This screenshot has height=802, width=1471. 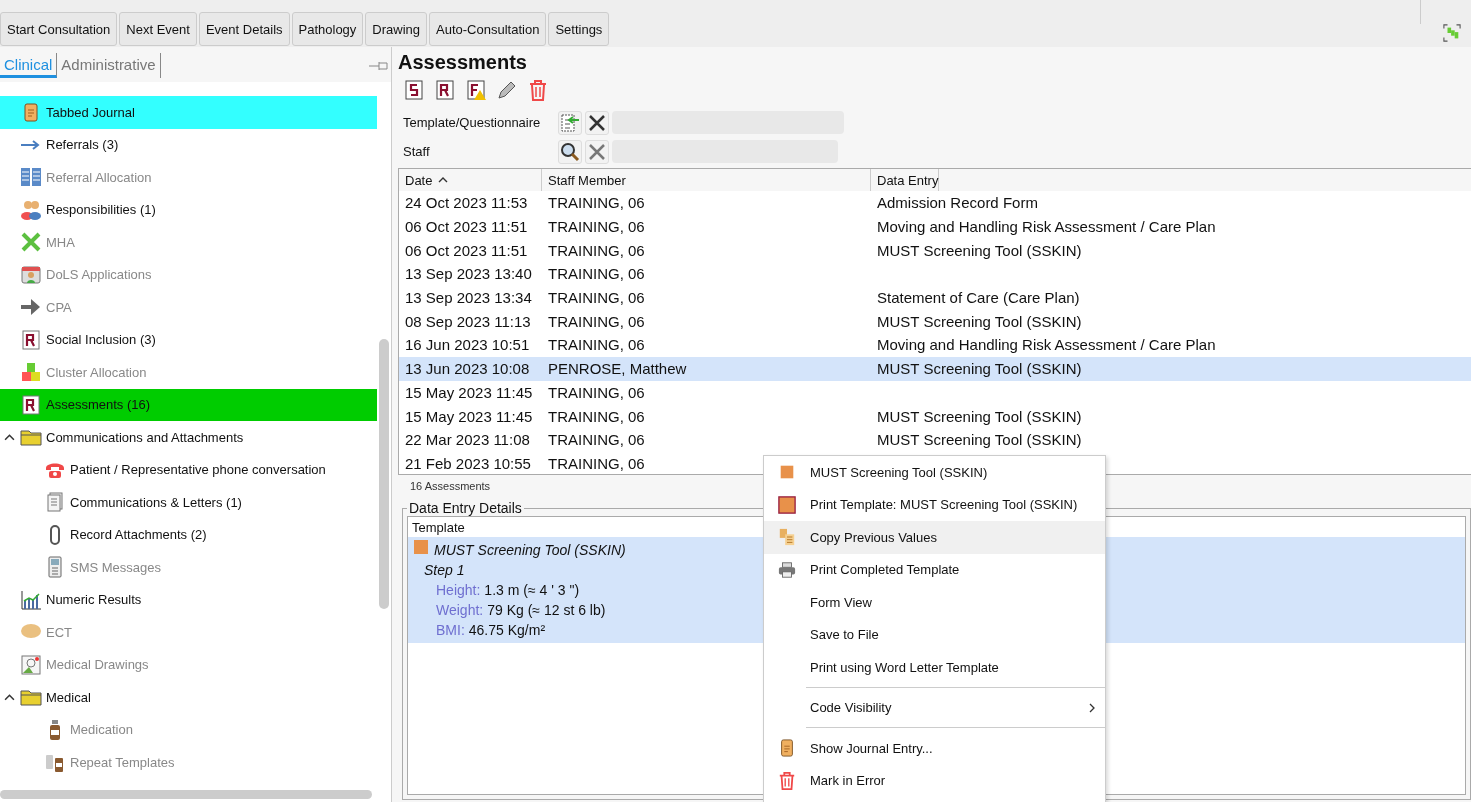 What do you see at coordinates (570, 151) in the screenshot?
I see `search-icon` at bounding box center [570, 151].